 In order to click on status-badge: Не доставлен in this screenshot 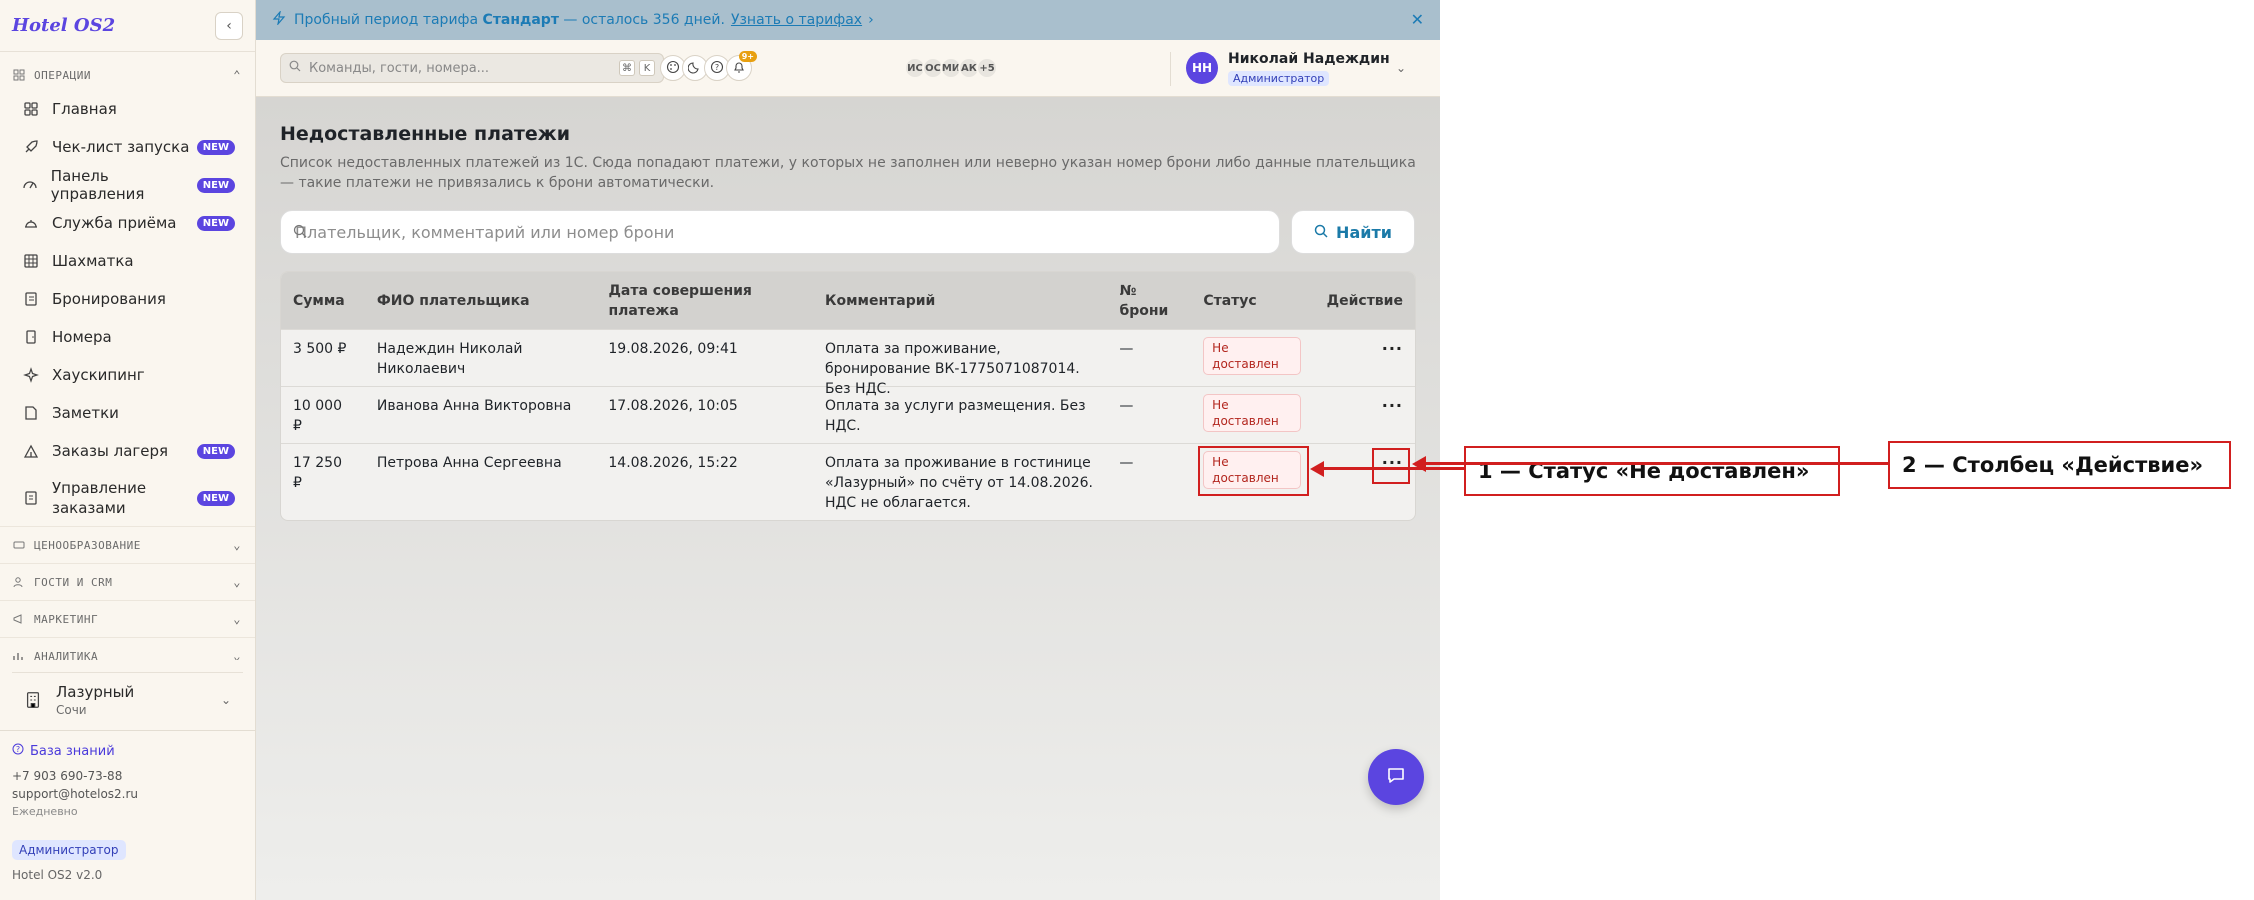, I will do `click(1252, 356)`.